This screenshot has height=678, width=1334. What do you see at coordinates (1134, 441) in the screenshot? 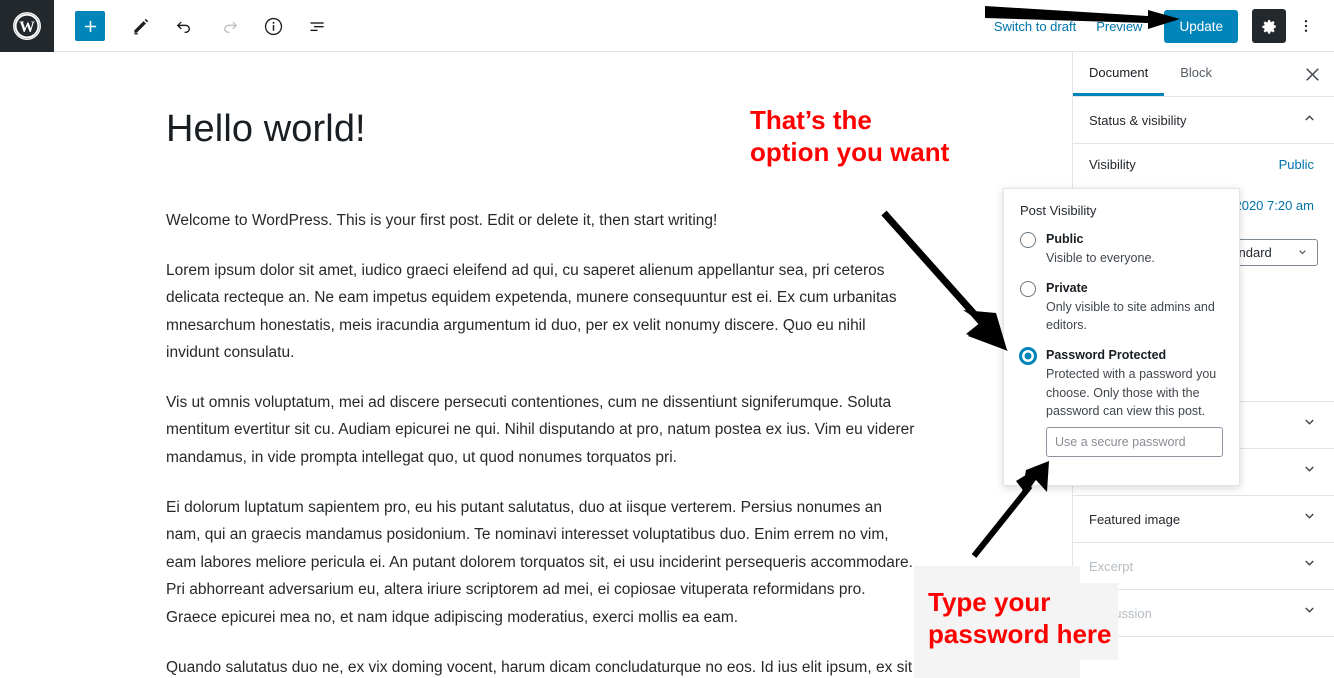
I see `post-password-input` at bounding box center [1134, 441].